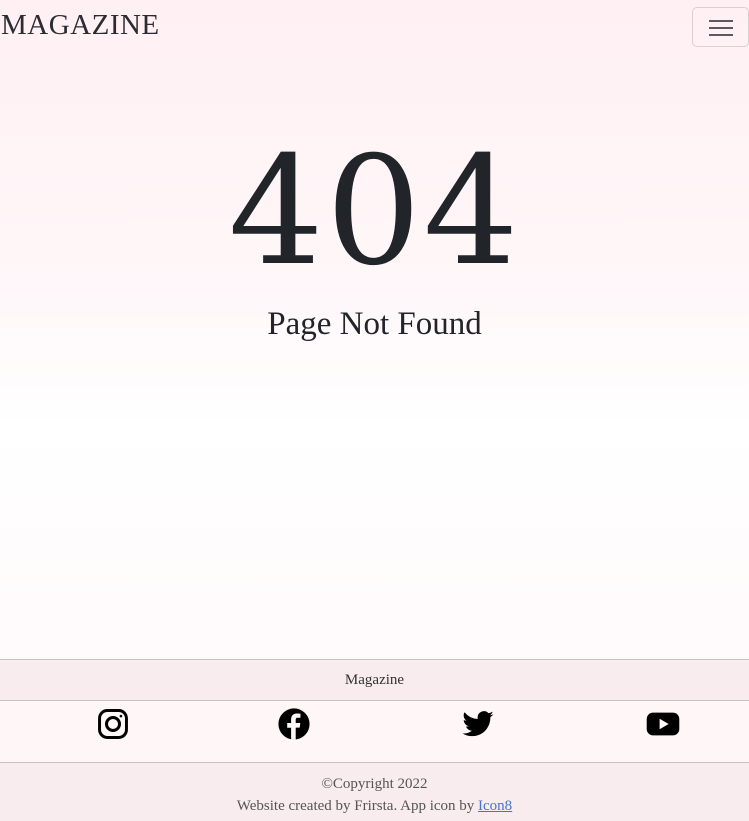 The width and height of the screenshot is (749, 821). What do you see at coordinates (80, 25) in the screenshot?
I see `brand-logo: MAGAZINE` at bounding box center [80, 25].